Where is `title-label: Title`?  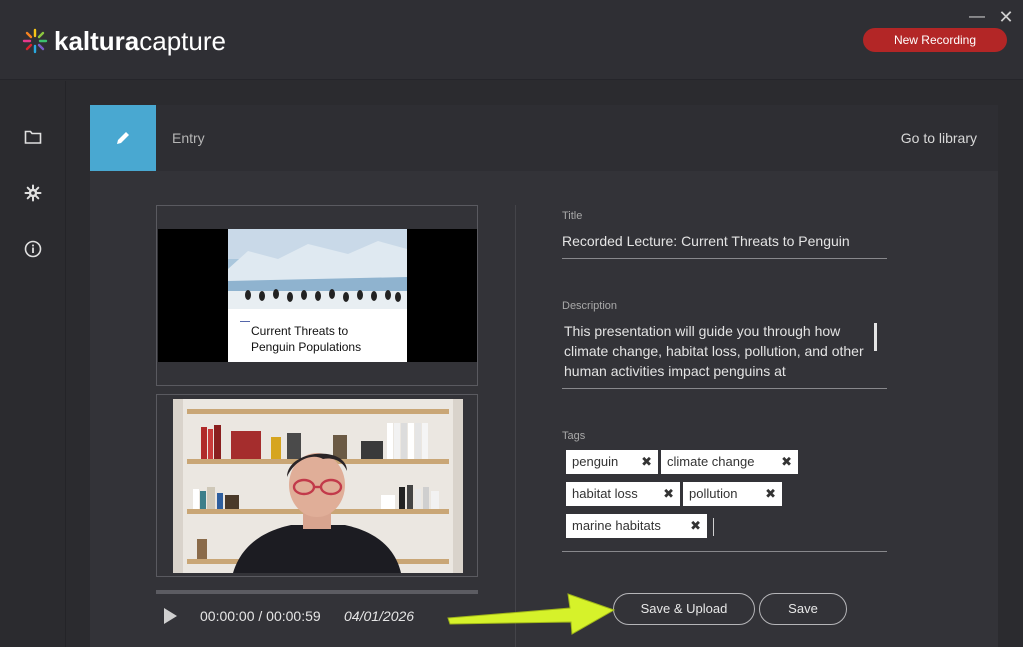
title-label: Title is located at coordinates (572, 216).